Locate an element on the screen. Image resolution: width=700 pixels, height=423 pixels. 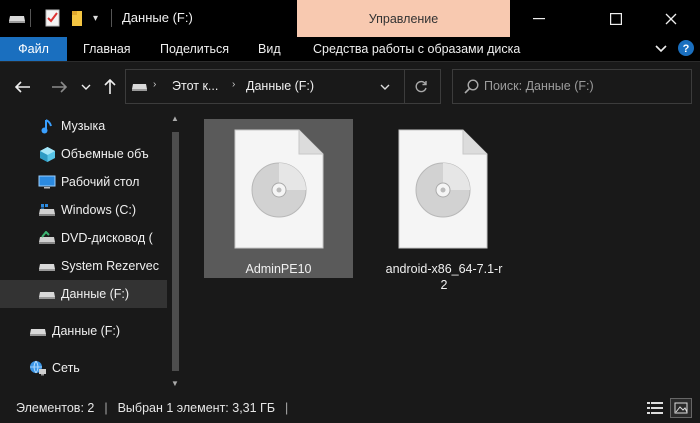
file-name-line2: 2 is located at coordinates (444, 285).